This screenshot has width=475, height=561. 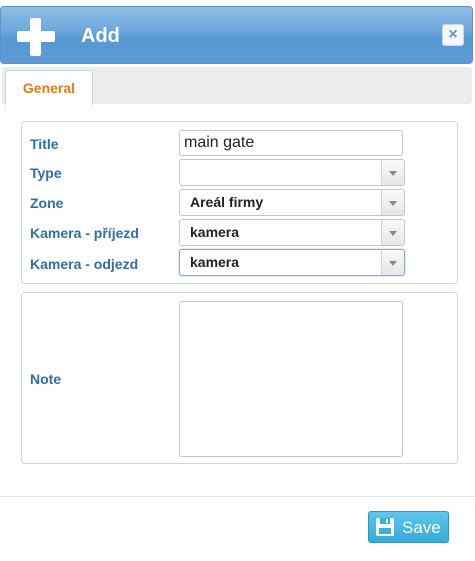 What do you see at coordinates (292, 202) in the screenshot?
I see `zone-select: Areál firmy` at bounding box center [292, 202].